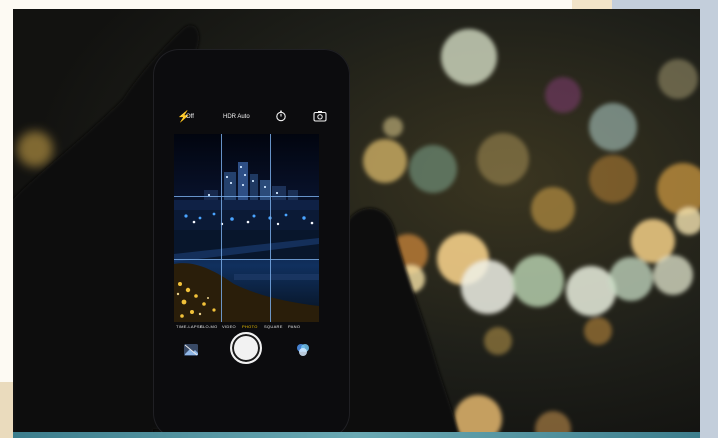  What do you see at coordinates (189, 327) in the screenshot?
I see `mode-time-lapse: TIME-LAPSE` at bounding box center [189, 327].